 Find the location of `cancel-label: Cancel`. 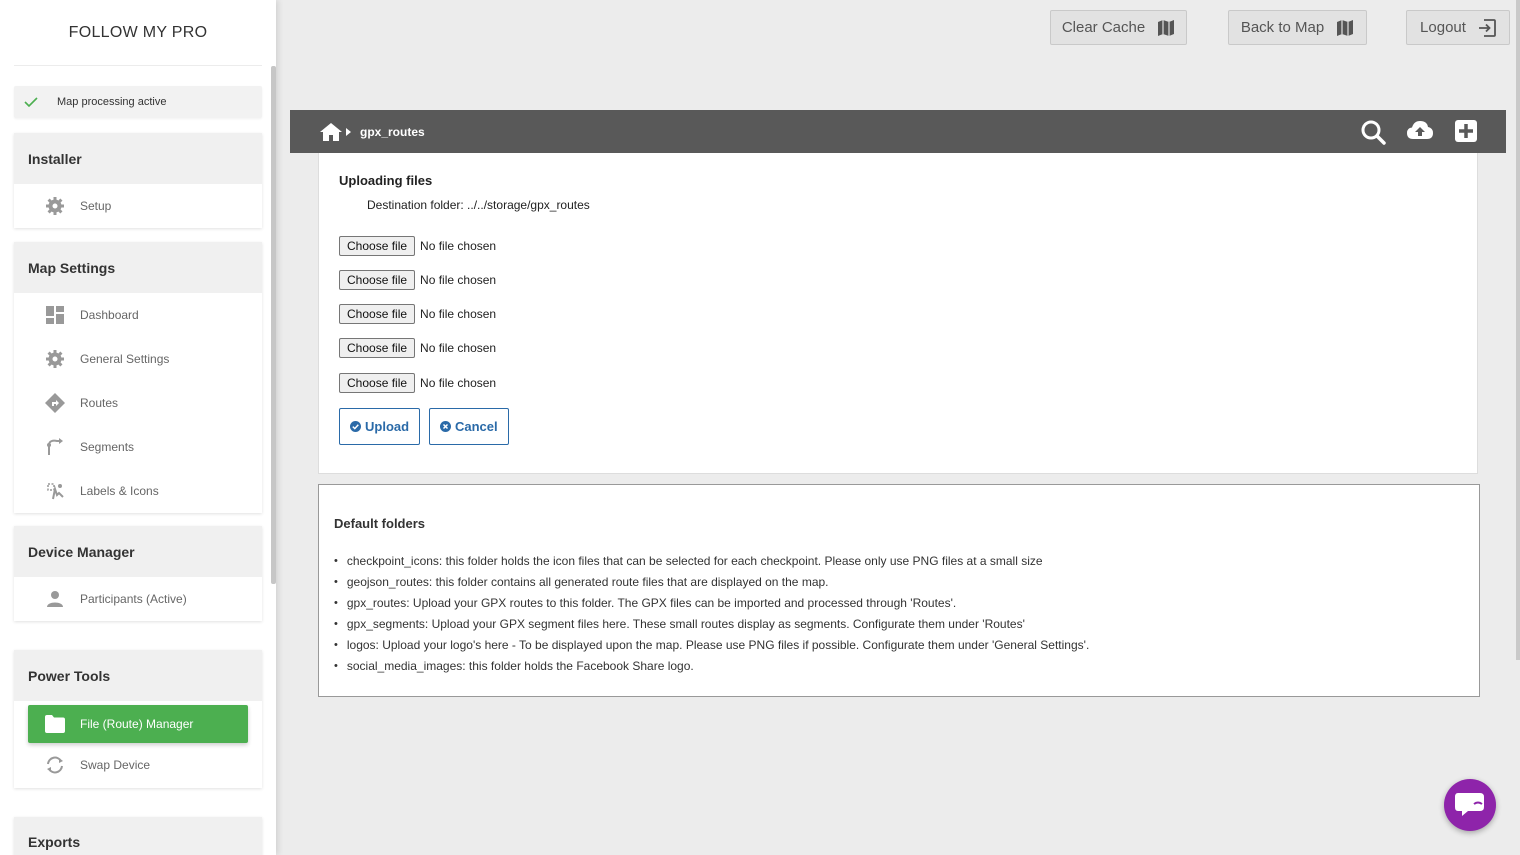

cancel-label: Cancel is located at coordinates (476, 426).